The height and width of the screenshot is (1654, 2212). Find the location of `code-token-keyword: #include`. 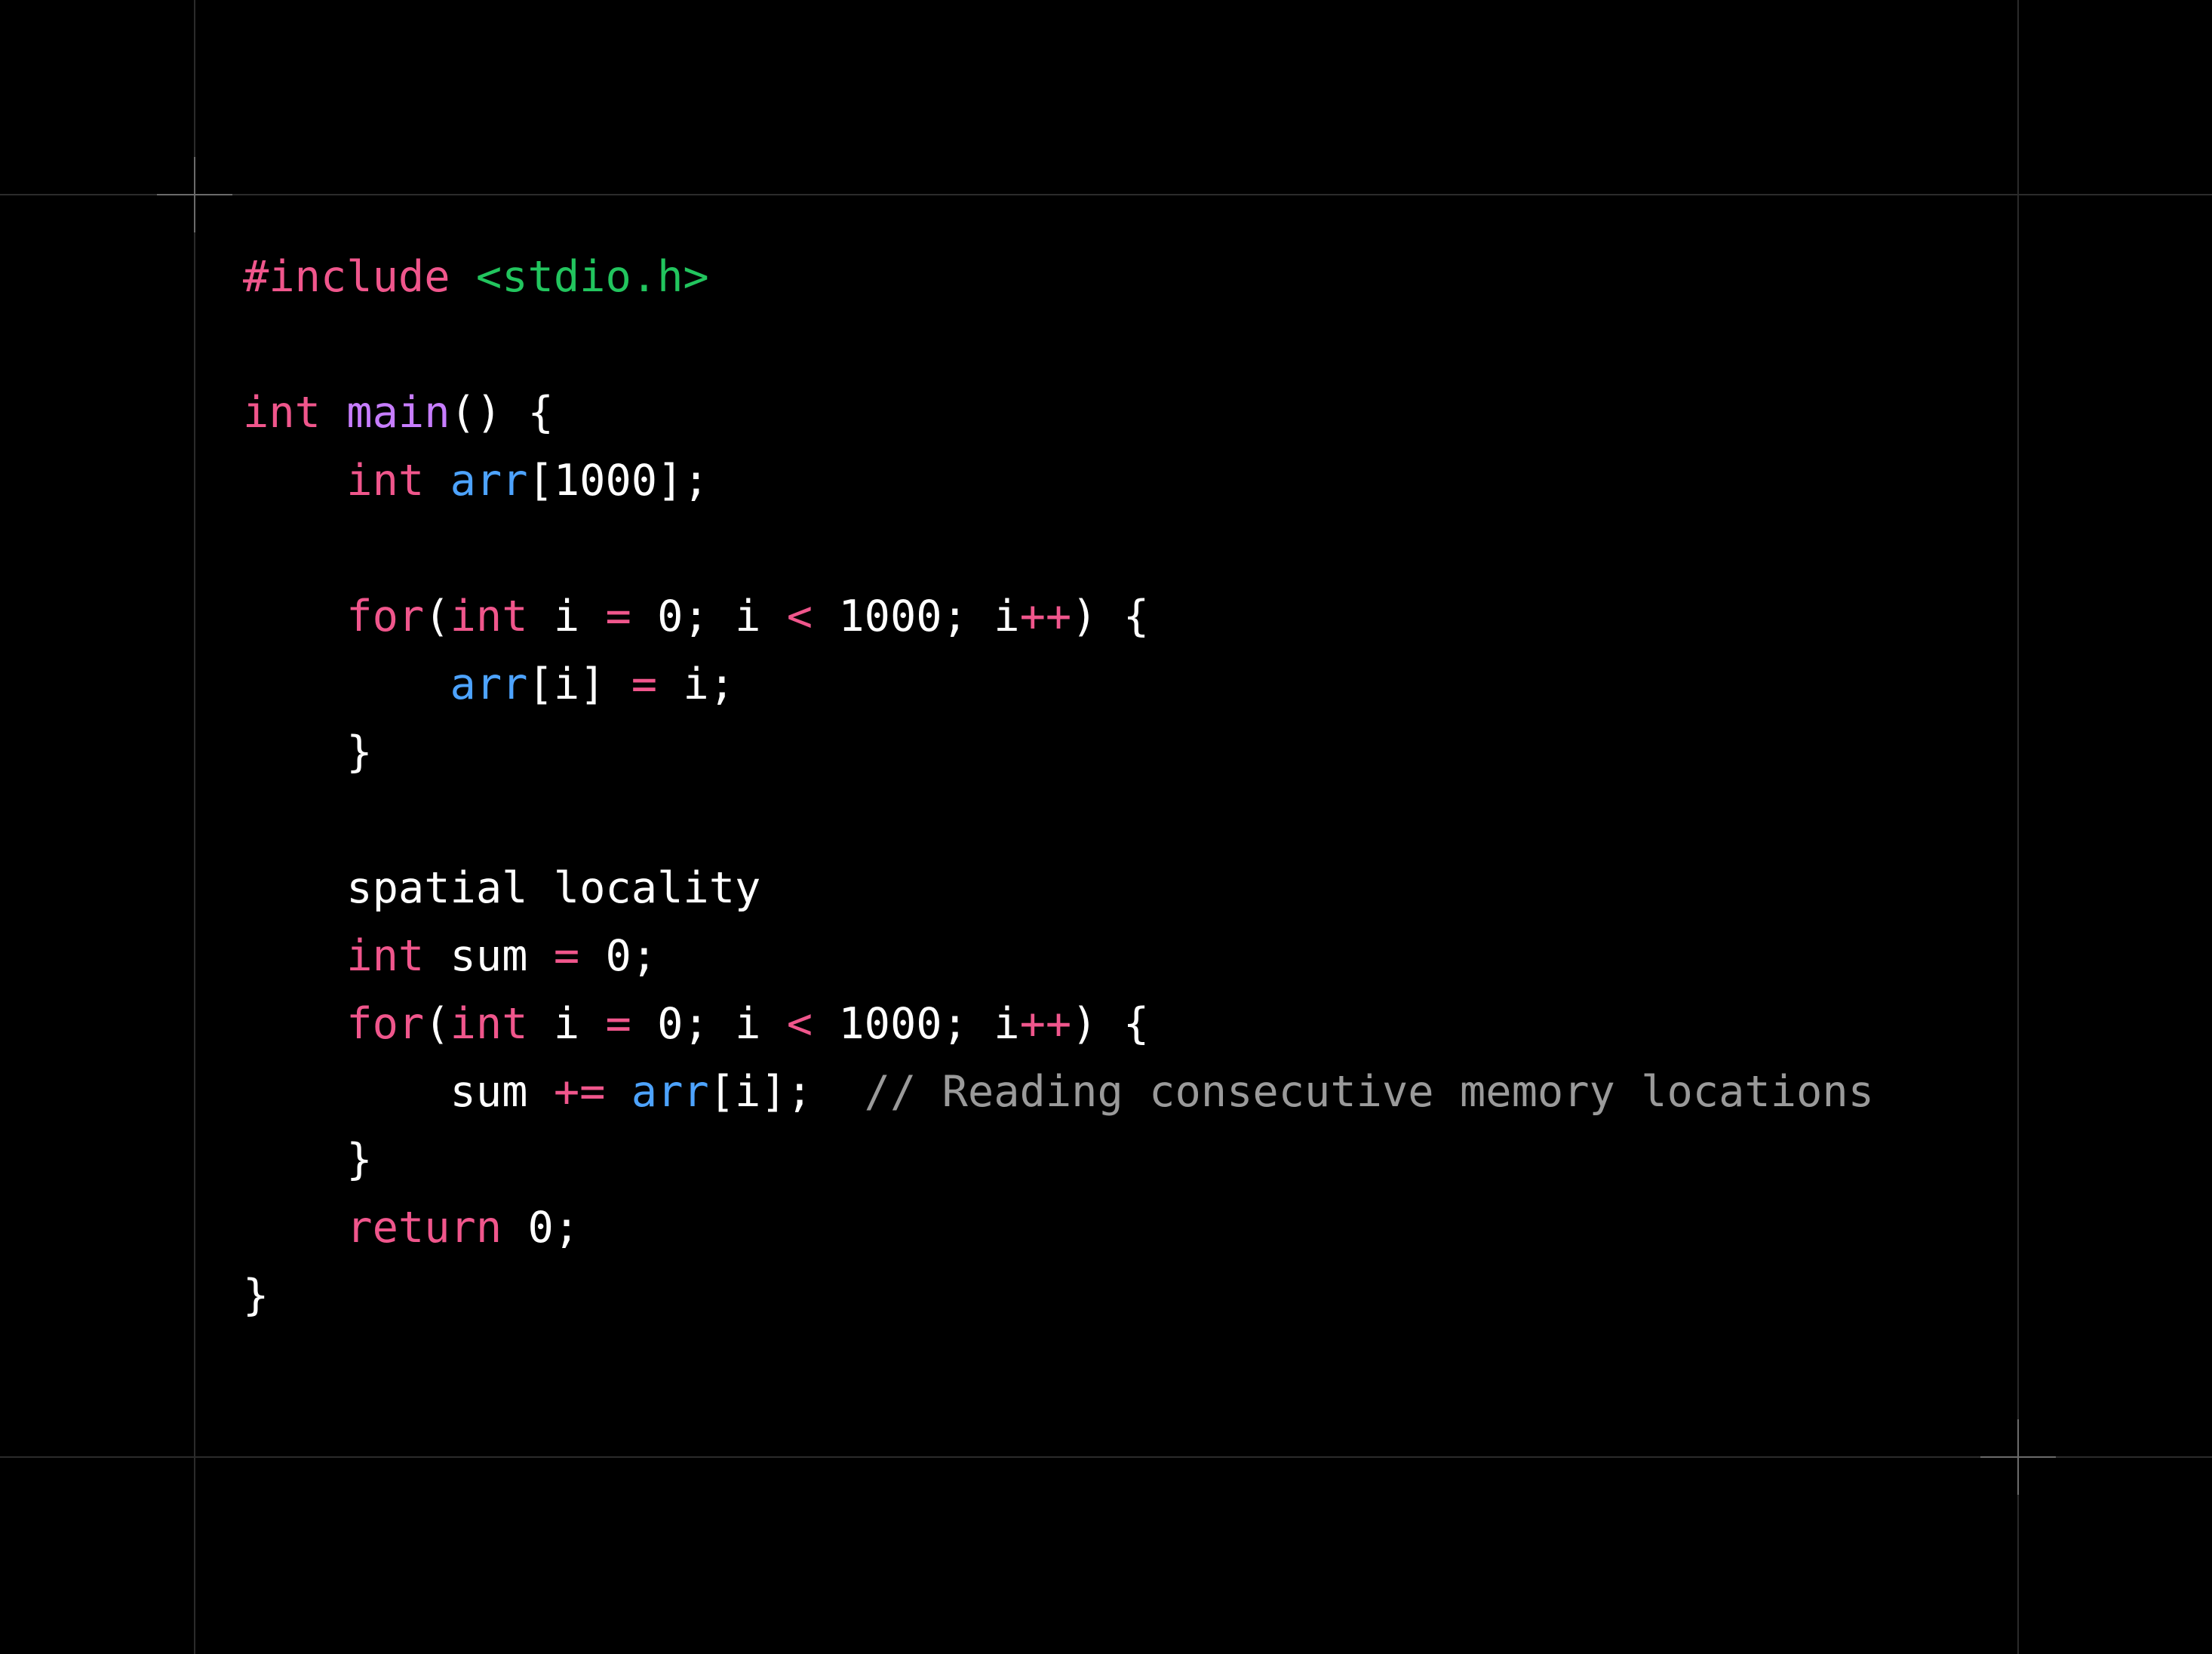

code-token-keyword: #include is located at coordinates (346, 277).